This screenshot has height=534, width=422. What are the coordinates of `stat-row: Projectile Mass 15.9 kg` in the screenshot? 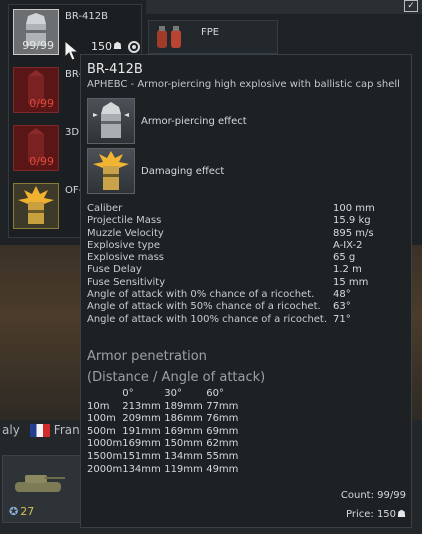 It's located at (229, 221).